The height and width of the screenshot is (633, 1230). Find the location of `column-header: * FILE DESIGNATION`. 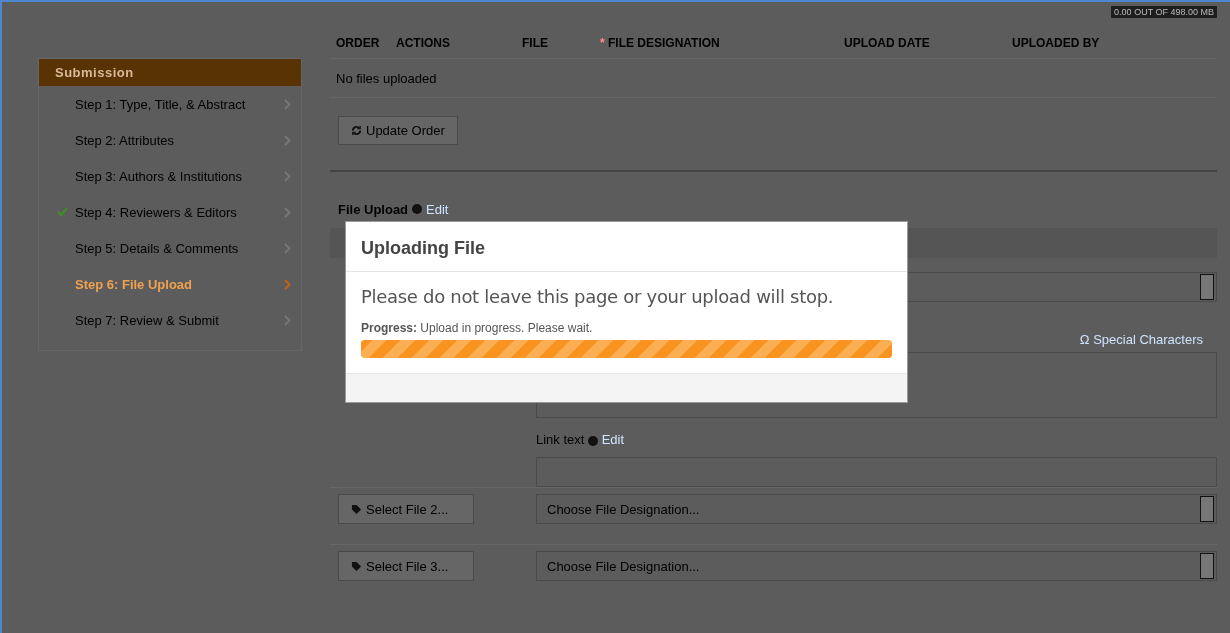

column-header: * FILE DESIGNATION is located at coordinates (660, 43).